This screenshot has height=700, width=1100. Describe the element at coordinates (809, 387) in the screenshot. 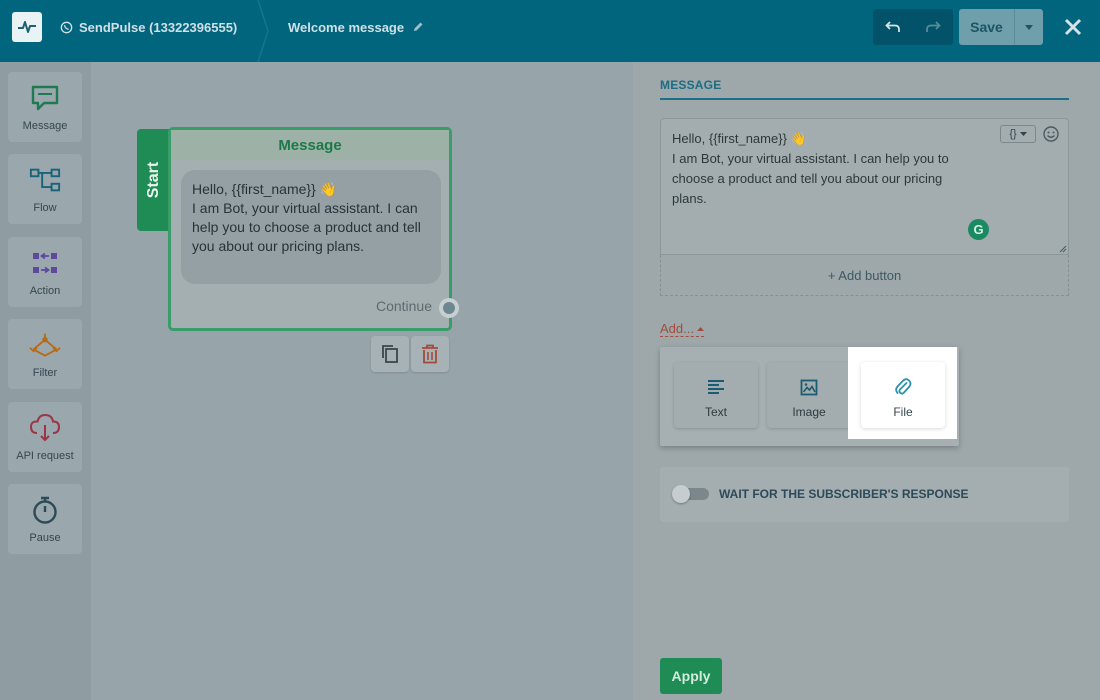

I see `image-icon` at that location.